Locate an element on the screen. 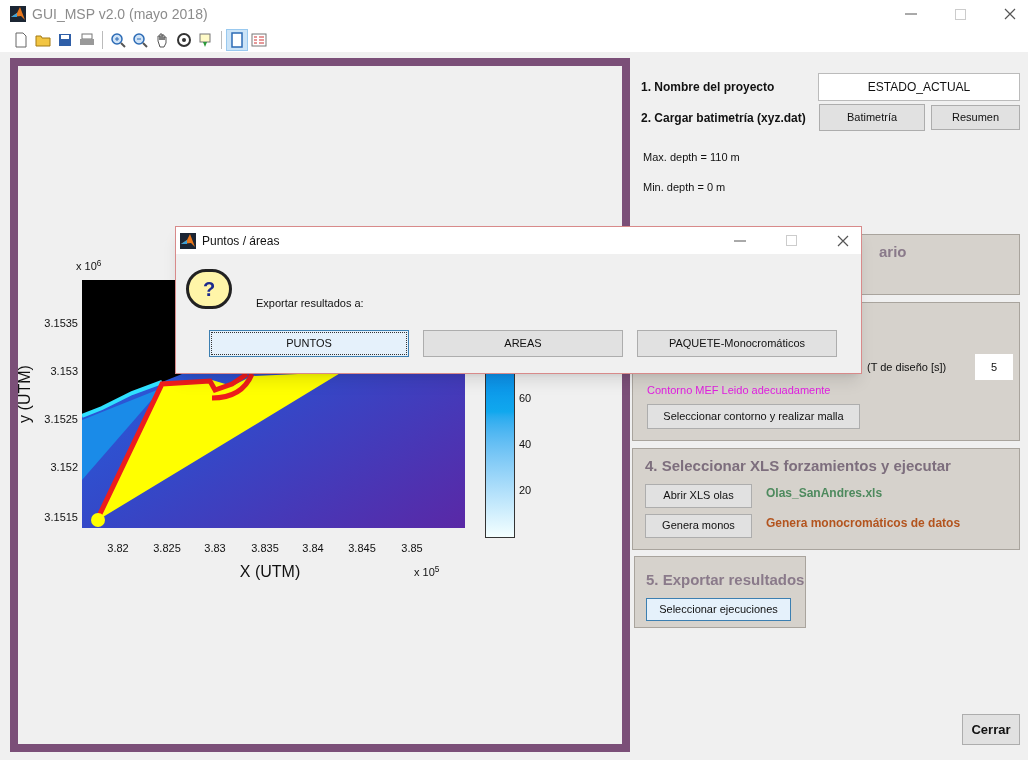 This screenshot has height=760, width=1028. property-list-icon is located at coordinates (259, 40).